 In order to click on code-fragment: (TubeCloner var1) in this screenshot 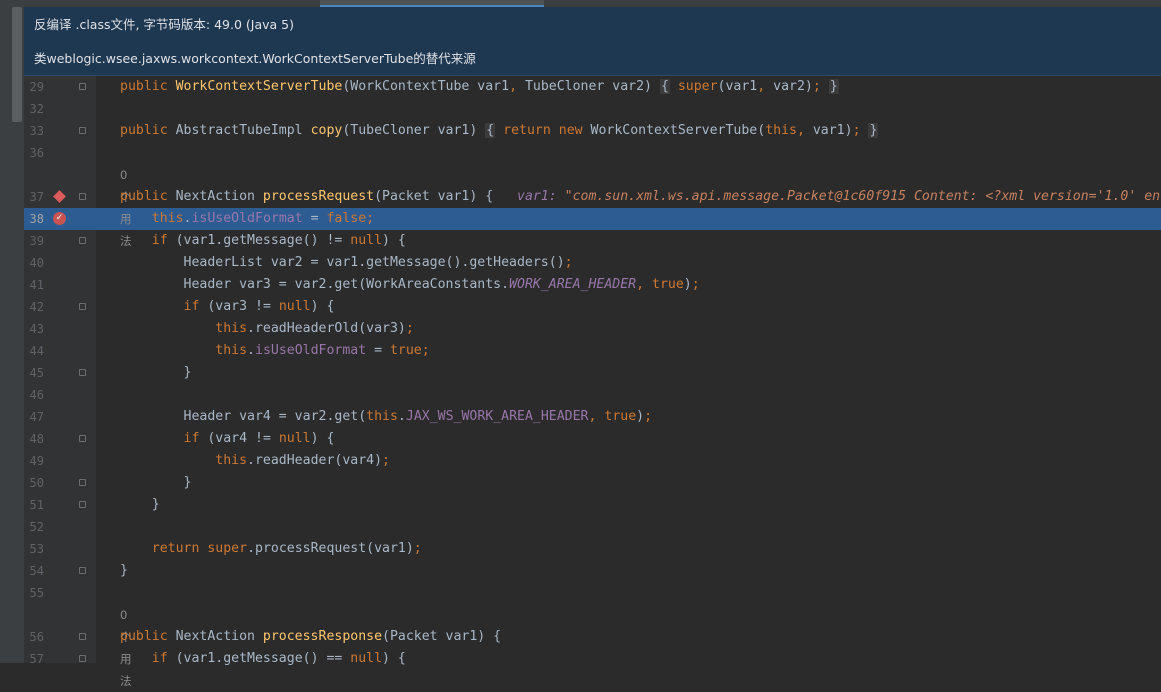, I will do `click(414, 130)`.